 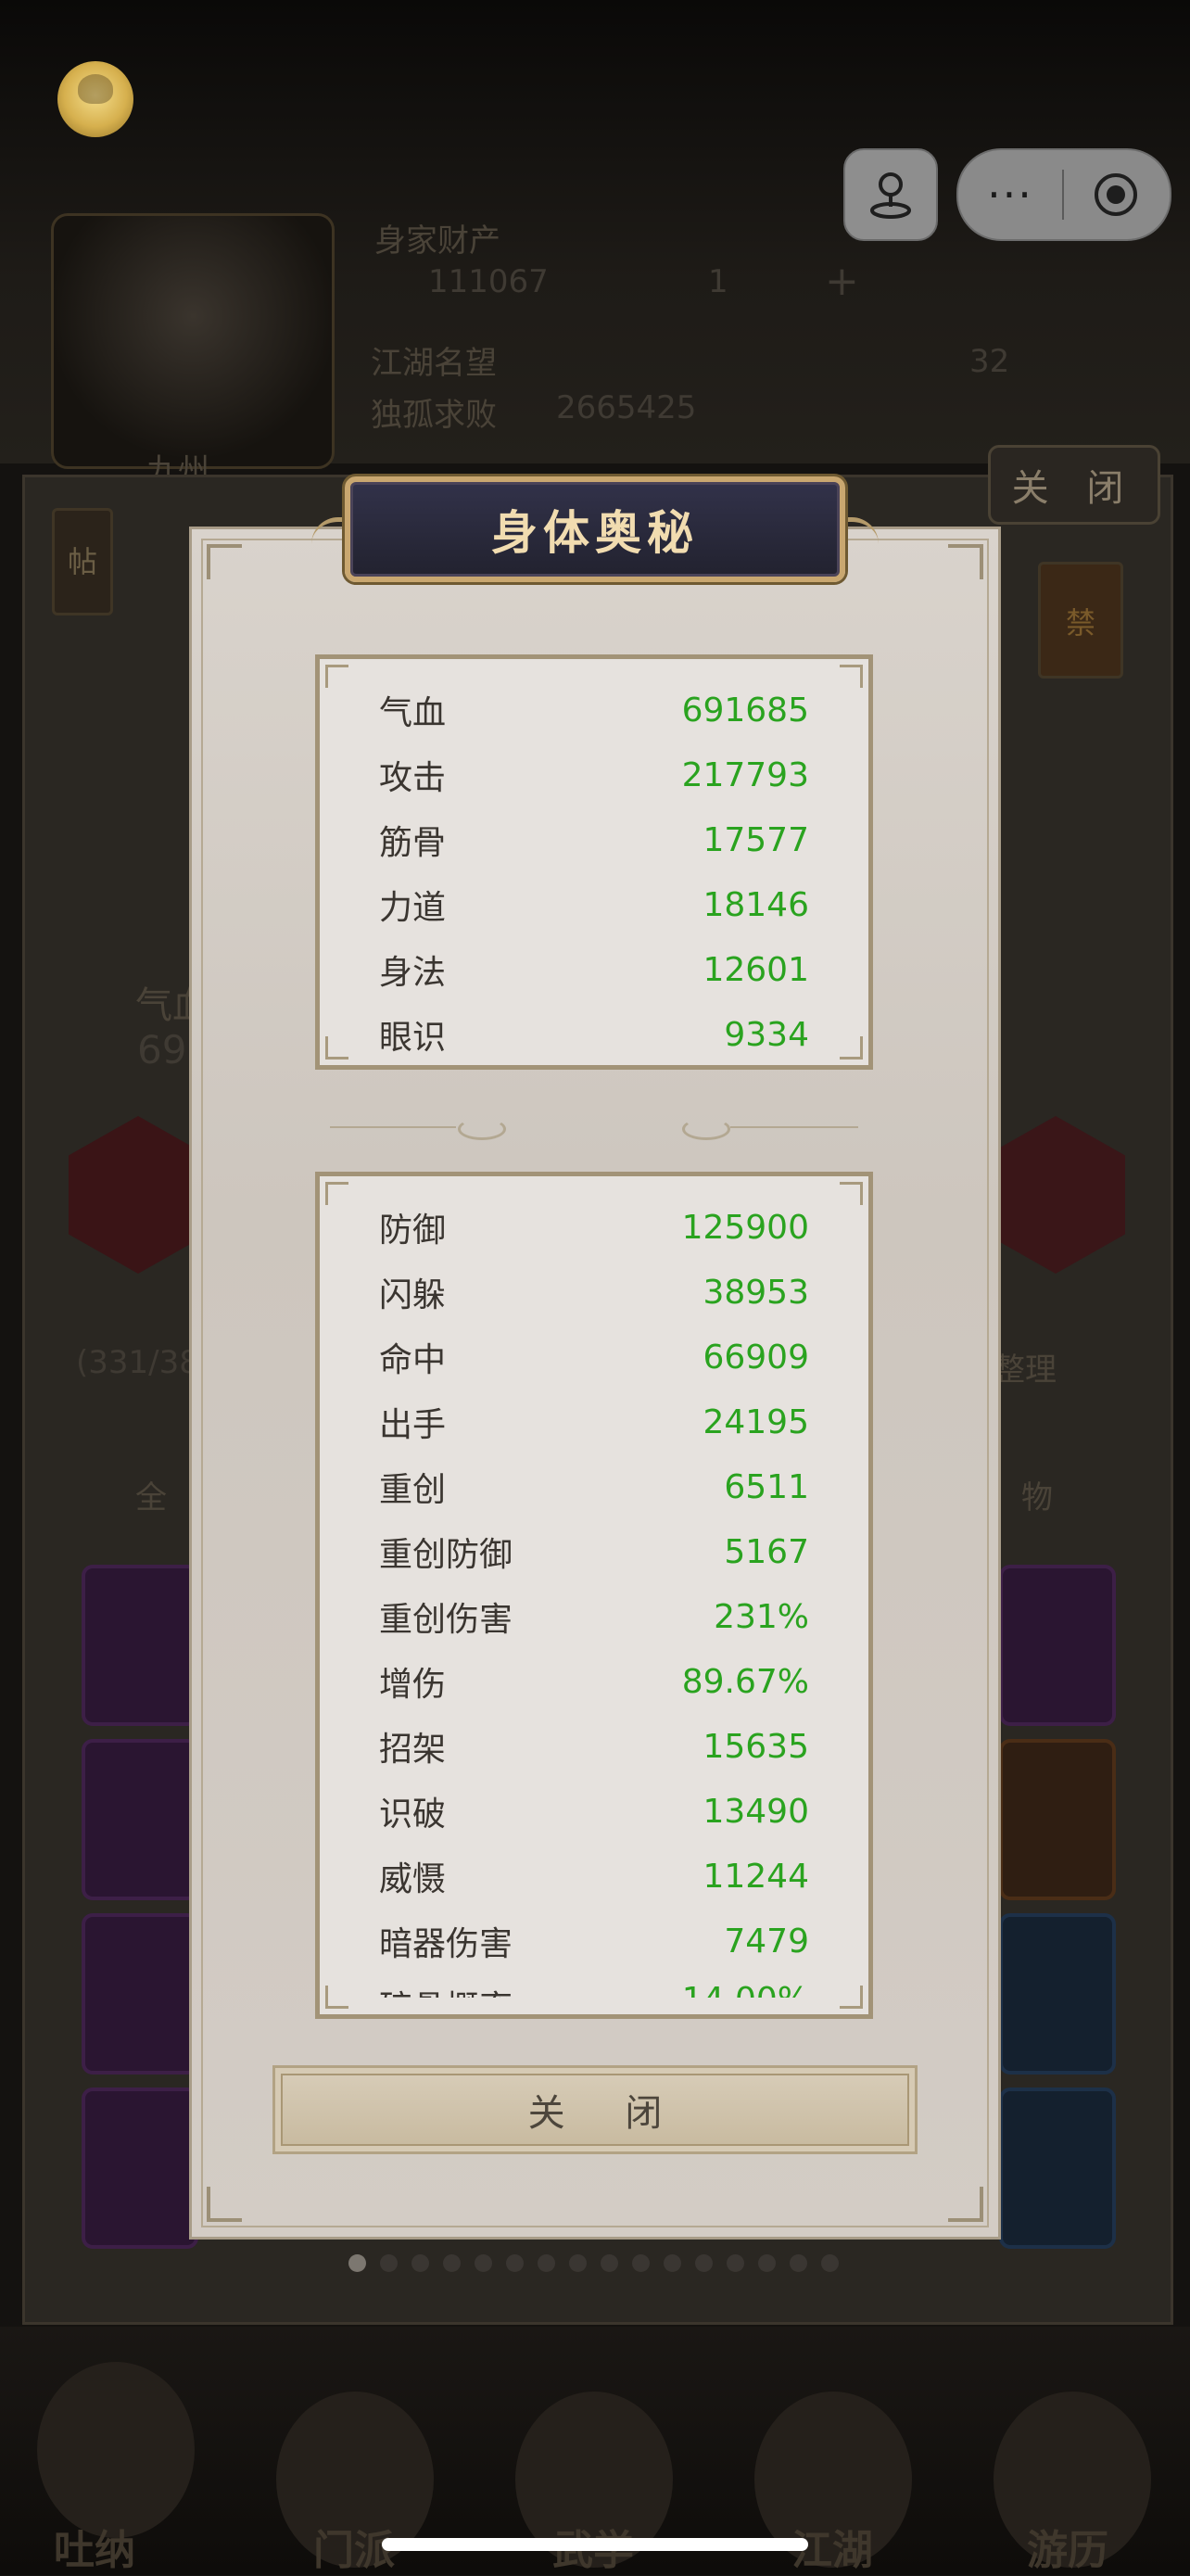 I want to click on stat-row: 招架 15635, so click(x=594, y=1746).